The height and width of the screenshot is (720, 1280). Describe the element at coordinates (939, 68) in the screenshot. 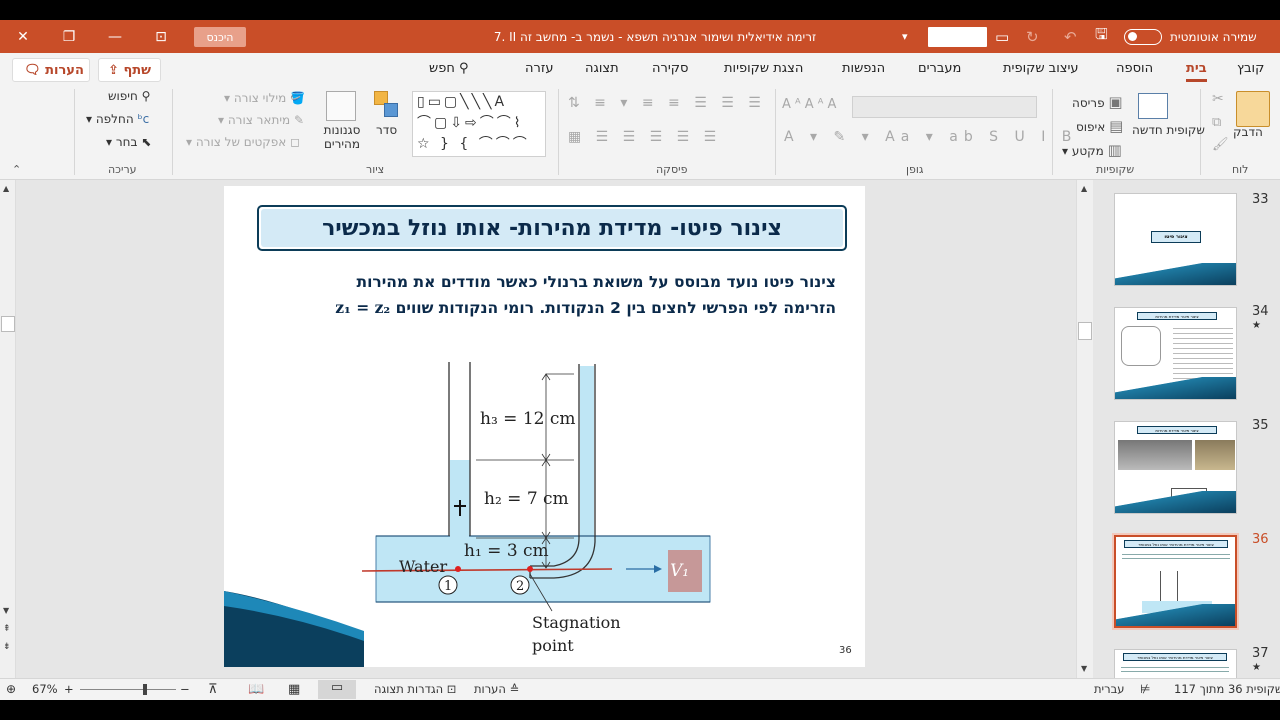

I see `tab-transitions: מעברים` at that location.